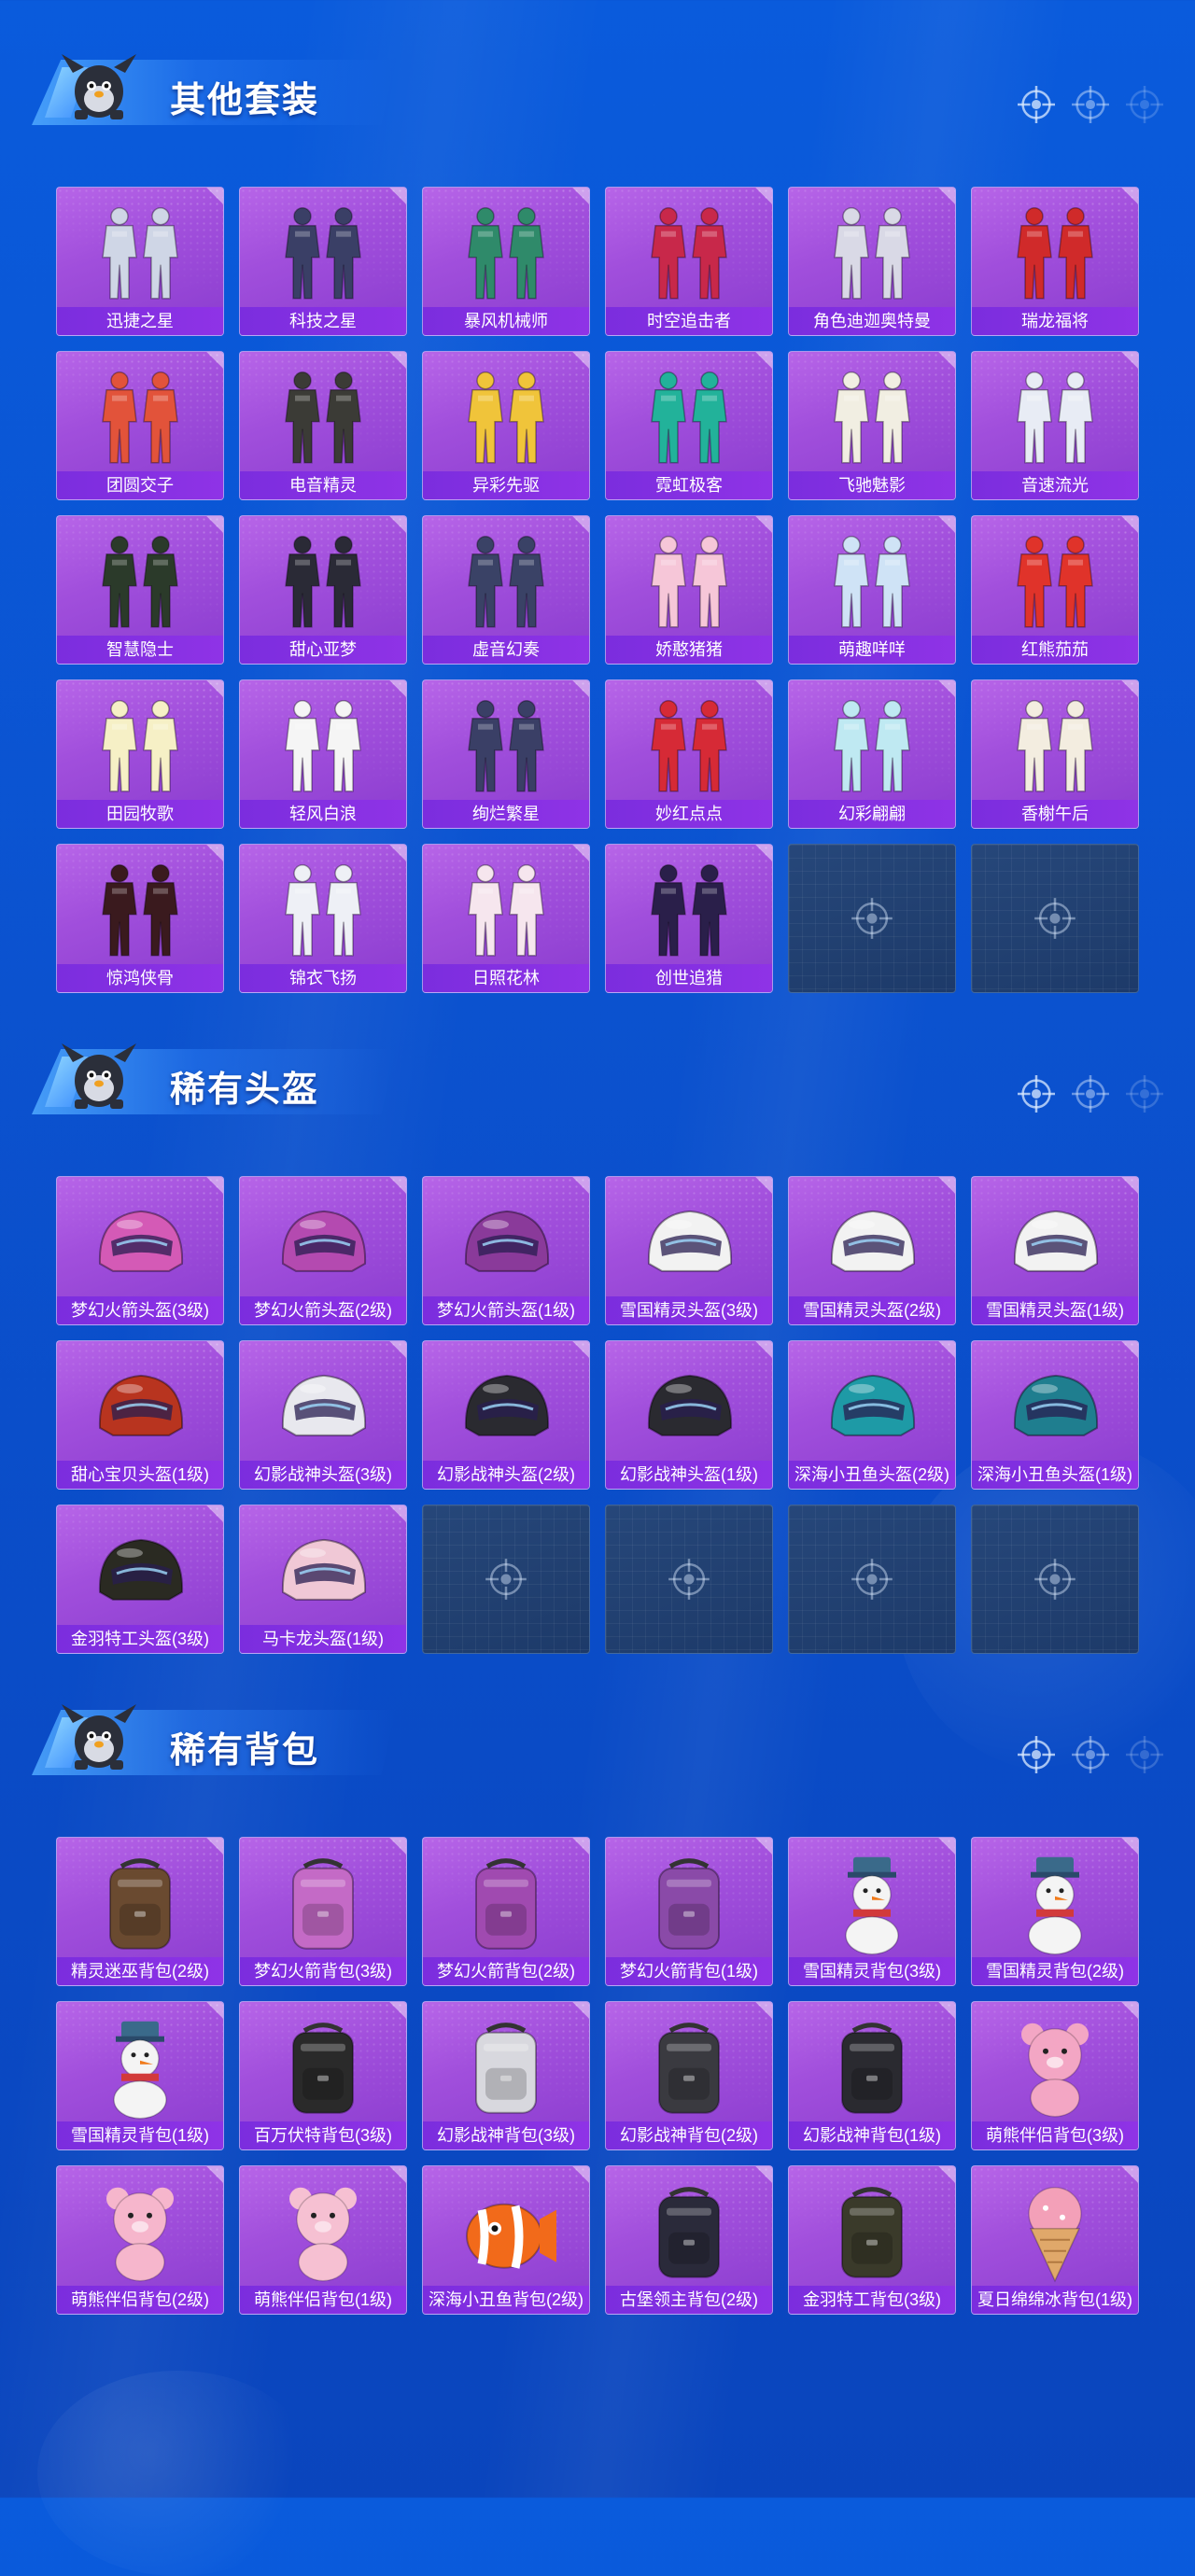  I want to click on item-card: 精灵迷巫背包(2级), so click(140, 1911).